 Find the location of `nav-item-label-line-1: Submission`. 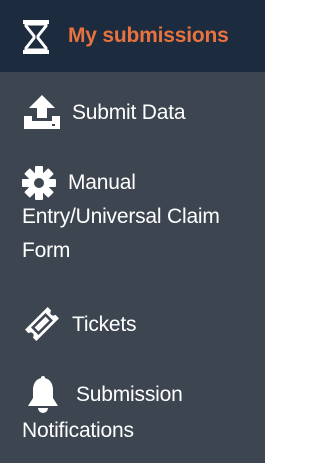

nav-item-label-line-1: Submission is located at coordinates (129, 394).